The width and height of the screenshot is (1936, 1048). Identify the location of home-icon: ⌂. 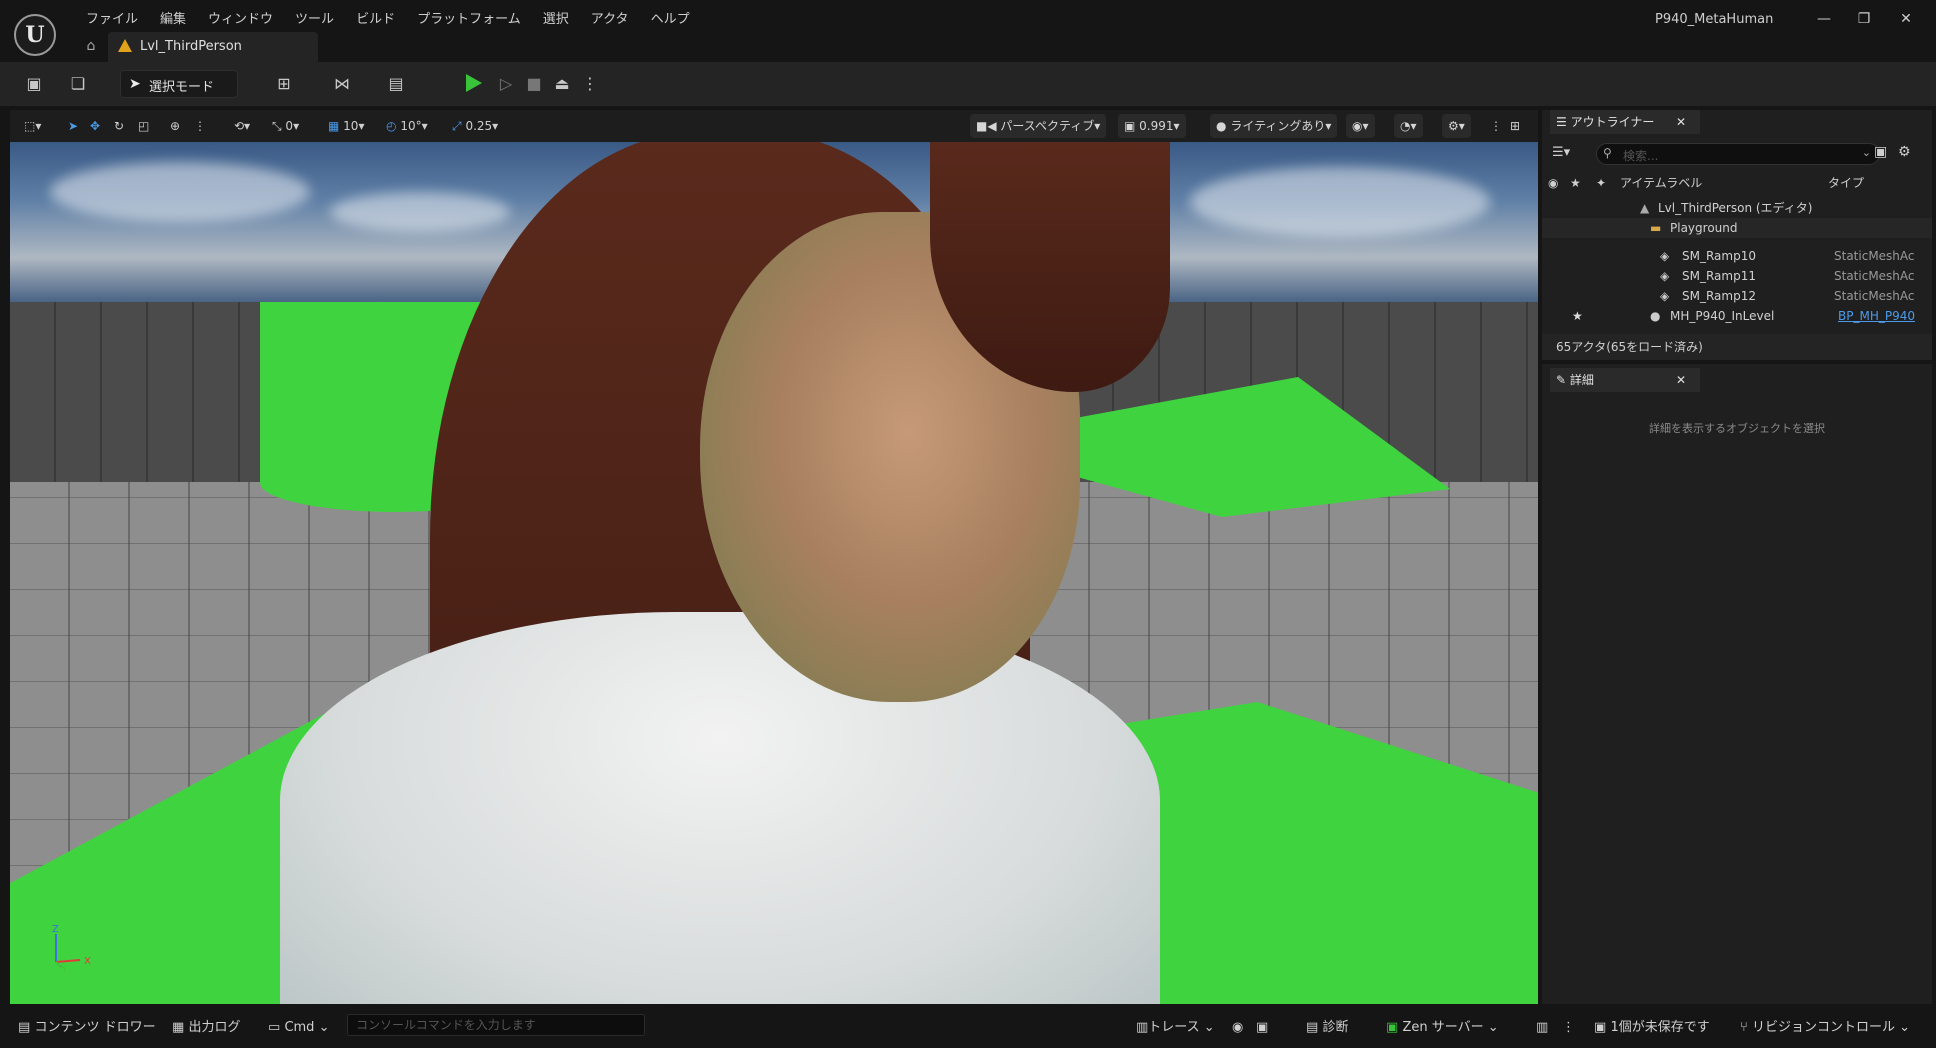
(91, 47).